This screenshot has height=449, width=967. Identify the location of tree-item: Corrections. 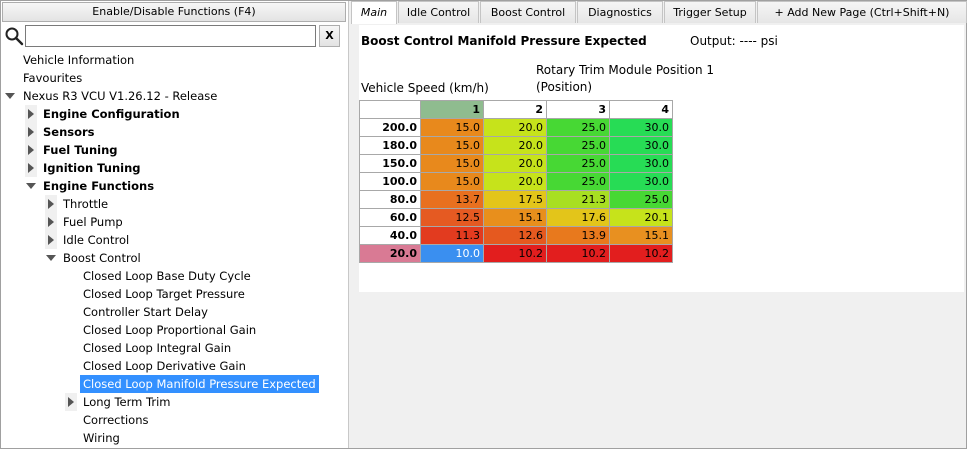
(175, 420).